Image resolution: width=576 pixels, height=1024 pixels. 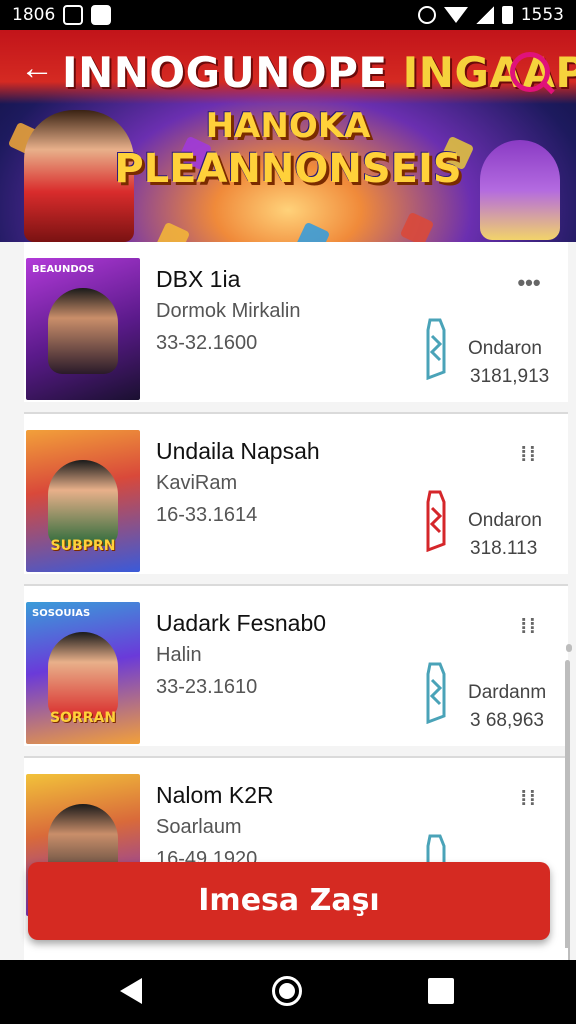 I want to click on item-author: KaviRam, so click(x=197, y=483).